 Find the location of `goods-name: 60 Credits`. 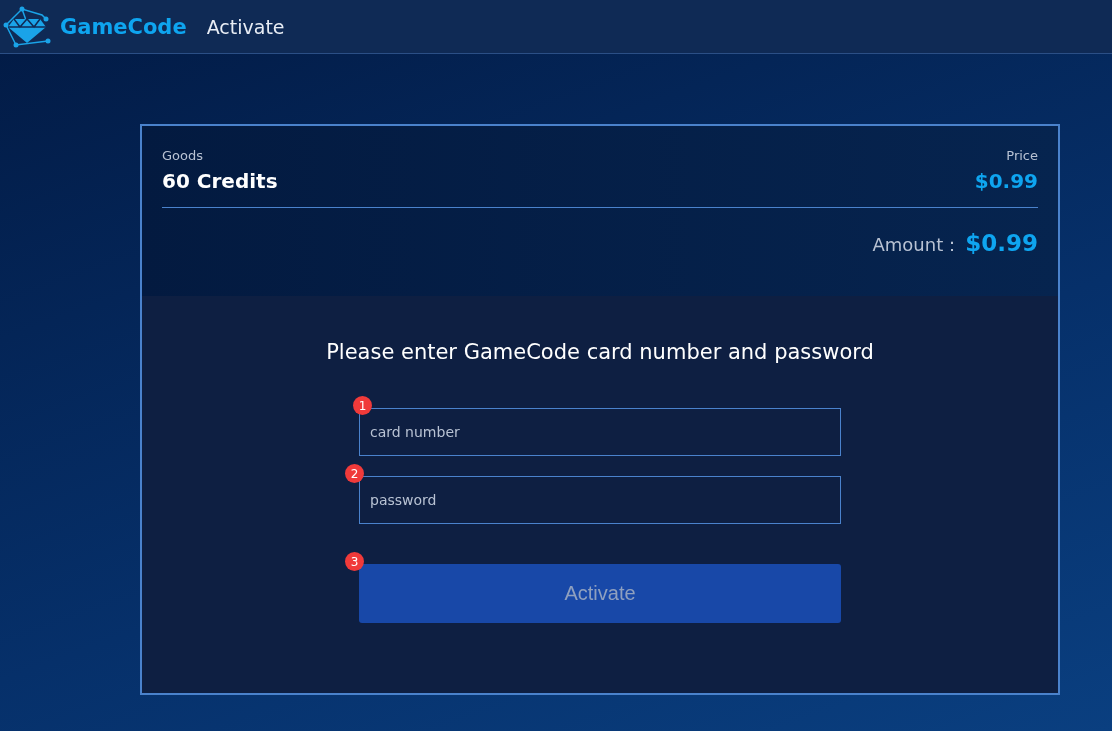

goods-name: 60 Credits is located at coordinates (220, 181).